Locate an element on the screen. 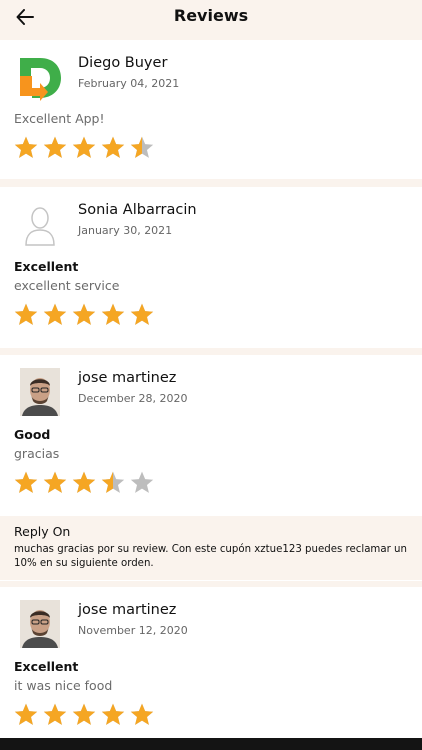  star-empty-icon is located at coordinates (142, 482).